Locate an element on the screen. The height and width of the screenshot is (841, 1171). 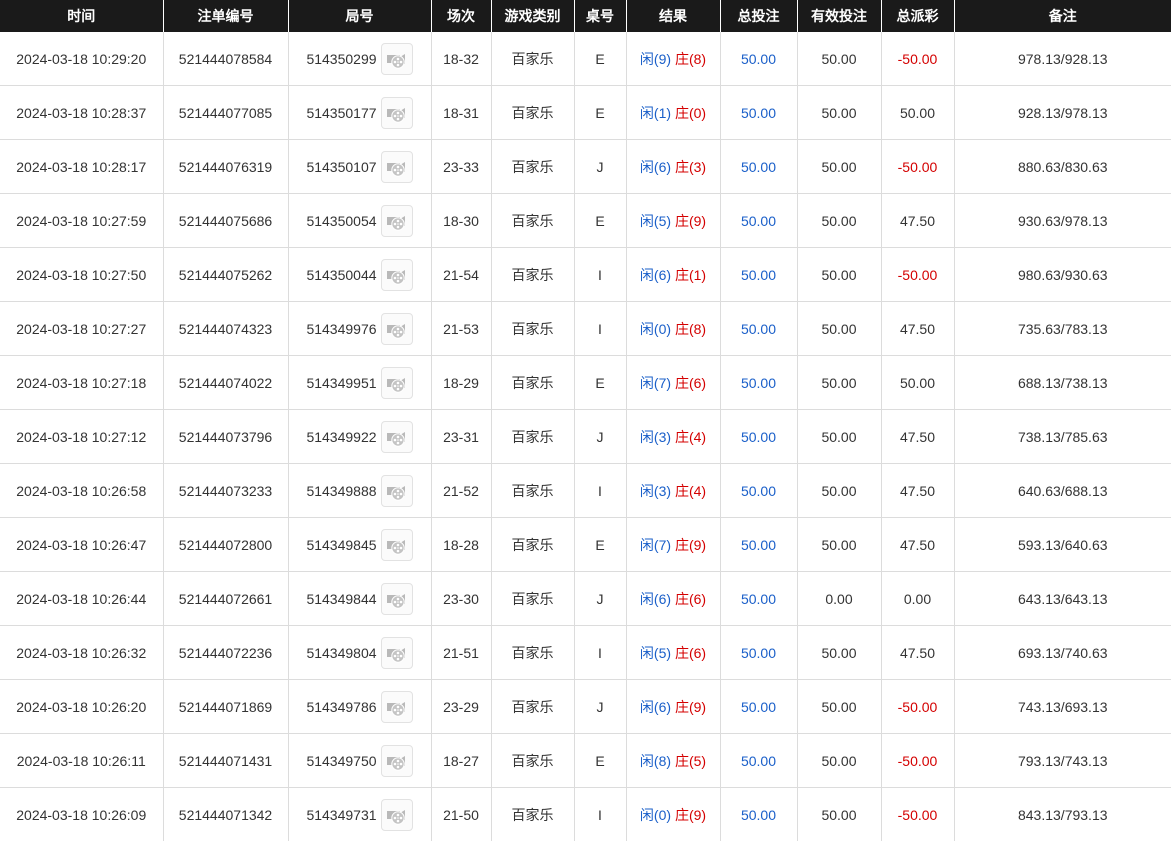
round-cell-wrap: 514349845 is located at coordinates (360, 544).